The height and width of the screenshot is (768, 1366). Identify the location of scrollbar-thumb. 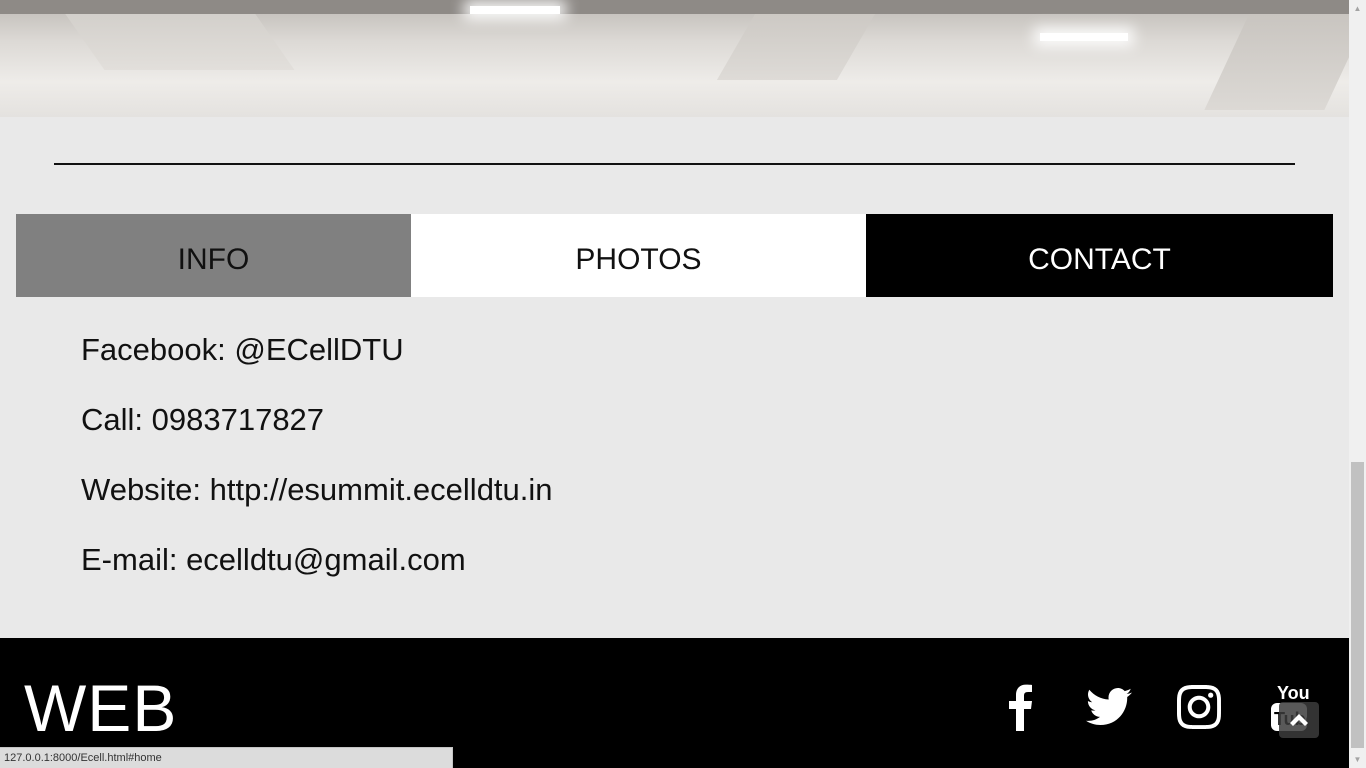
(1357, 605).